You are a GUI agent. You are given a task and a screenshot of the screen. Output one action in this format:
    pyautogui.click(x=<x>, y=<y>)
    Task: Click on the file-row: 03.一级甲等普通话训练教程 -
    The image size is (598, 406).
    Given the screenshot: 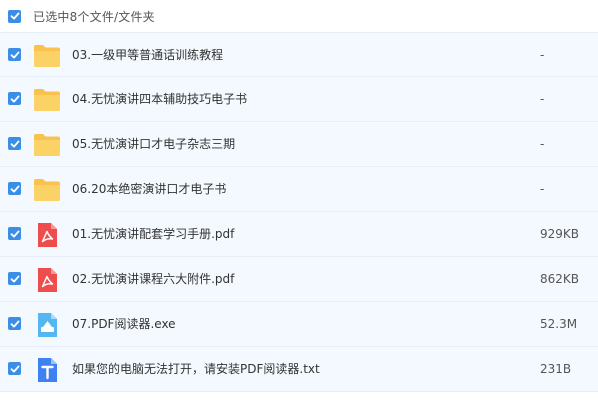 What is the action you would take?
    pyautogui.click(x=299, y=54)
    